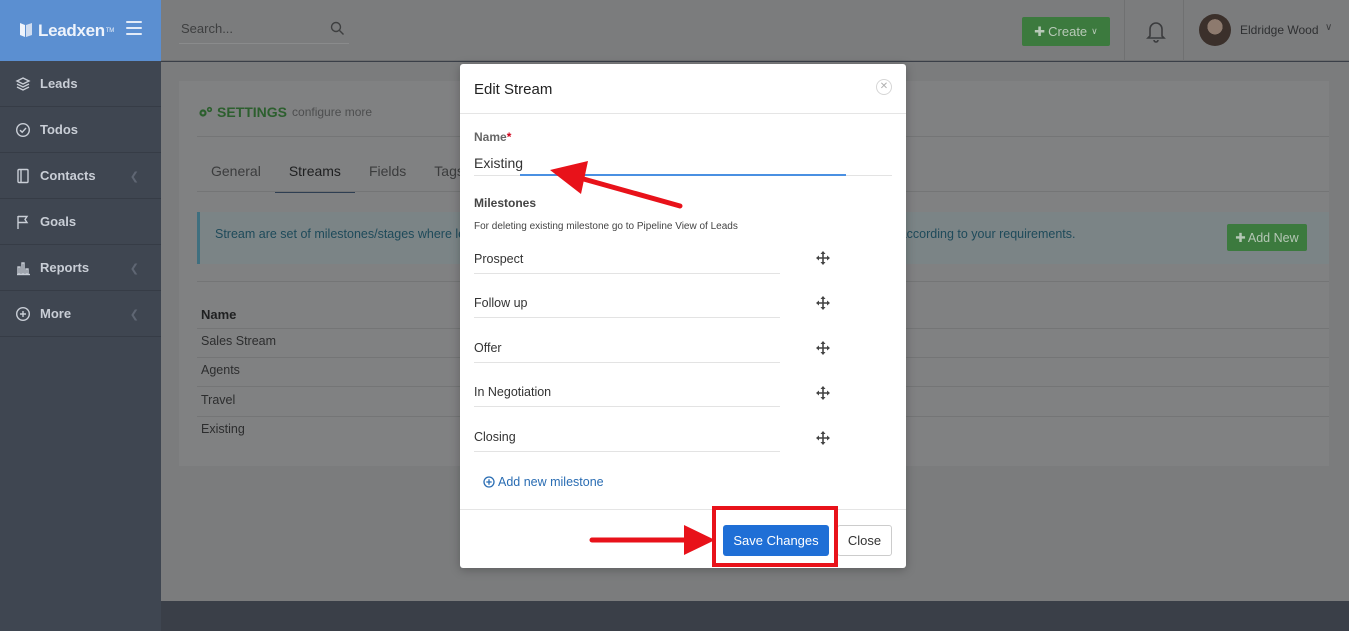 The image size is (1349, 631). Describe the element at coordinates (223, 429) in the screenshot. I see `table-row: Existing` at that location.